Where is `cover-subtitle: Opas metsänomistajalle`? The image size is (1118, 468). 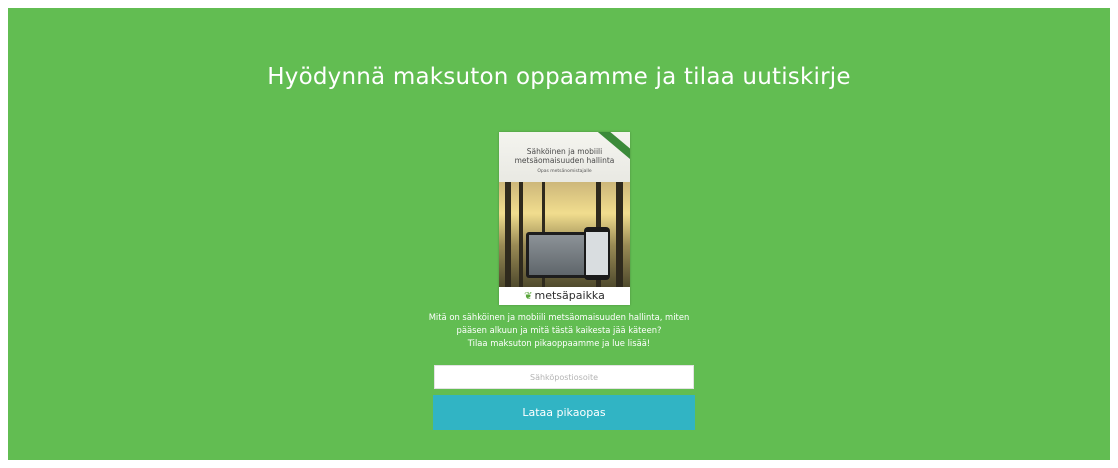
cover-subtitle: Opas metsänomistajalle is located at coordinates (564, 171).